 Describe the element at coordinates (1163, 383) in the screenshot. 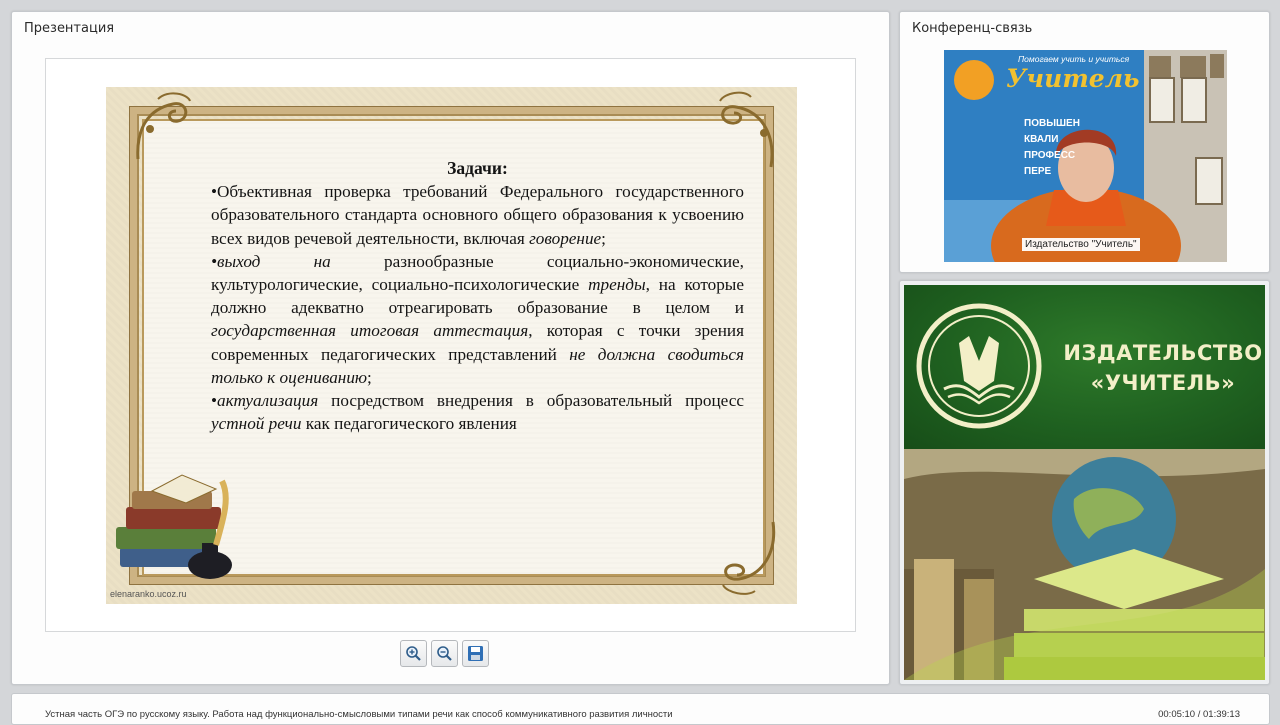

I see `promo-title-line-2: «УЧИТЕЛЬ»` at that location.